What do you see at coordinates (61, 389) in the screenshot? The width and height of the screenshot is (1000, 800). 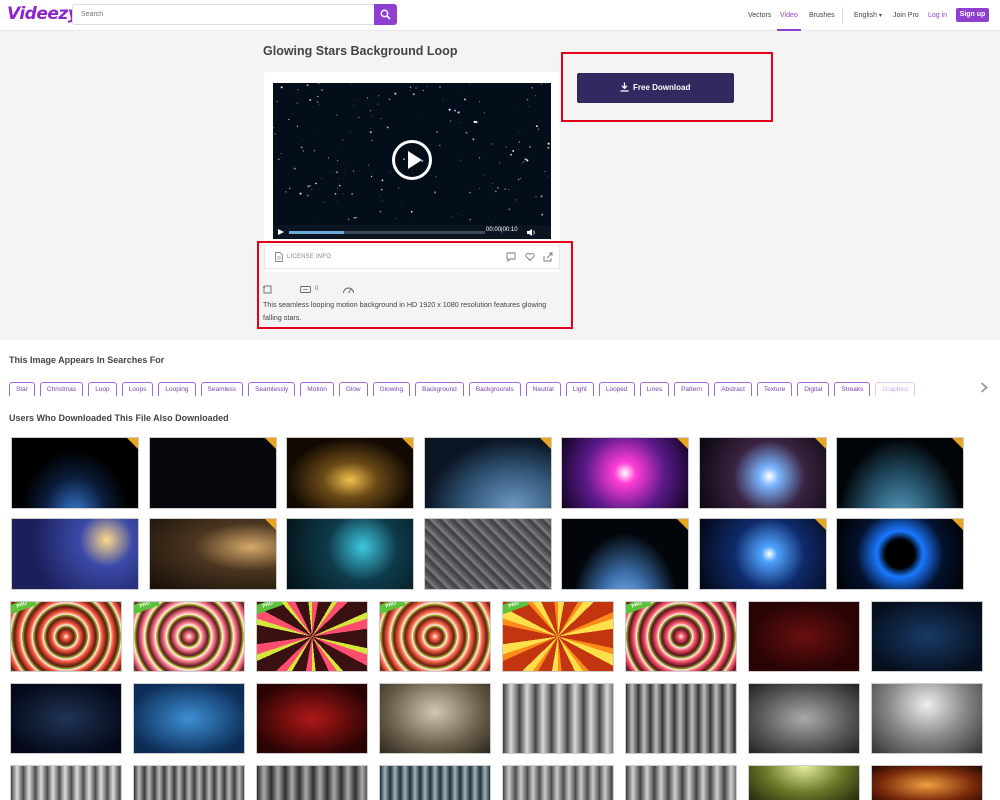 I see `search-tag: Christmas` at bounding box center [61, 389].